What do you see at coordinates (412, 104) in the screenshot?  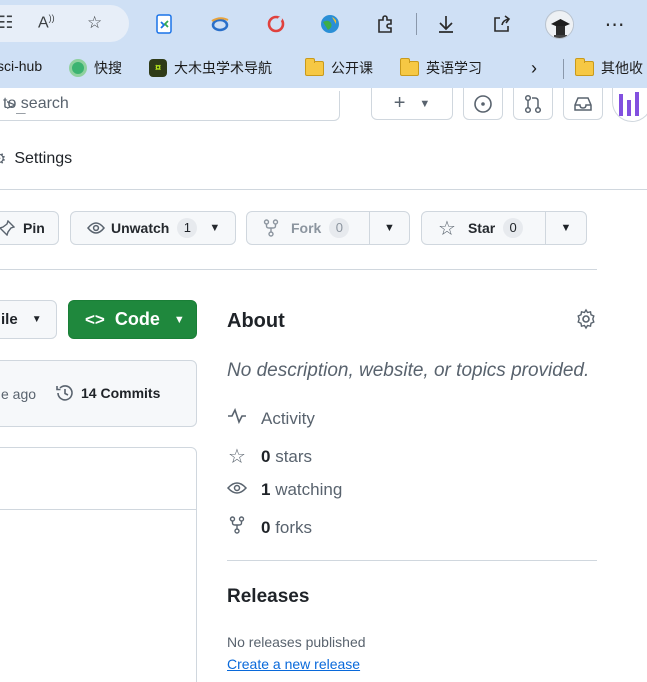 I see `create-new-button: + ▼` at bounding box center [412, 104].